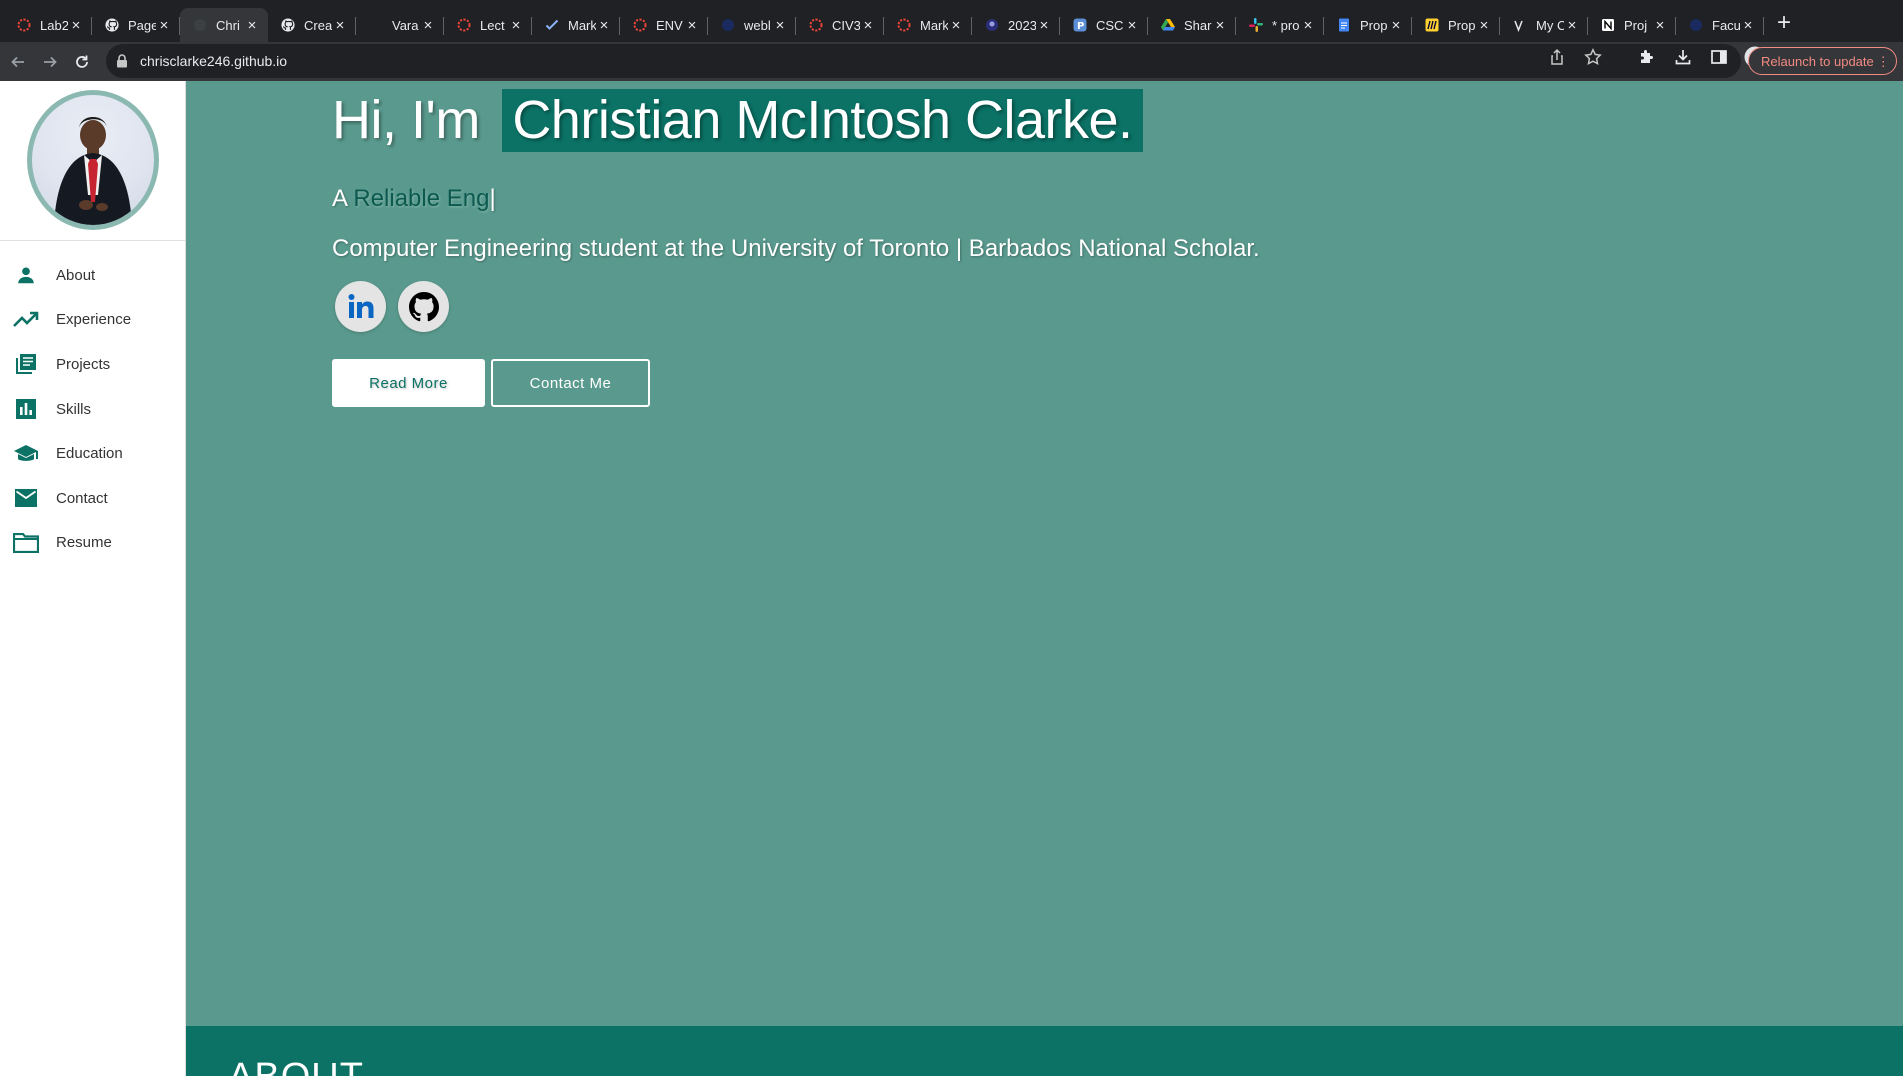 This screenshot has width=1903, height=1076. I want to click on tab-title: Facu, so click(1726, 25).